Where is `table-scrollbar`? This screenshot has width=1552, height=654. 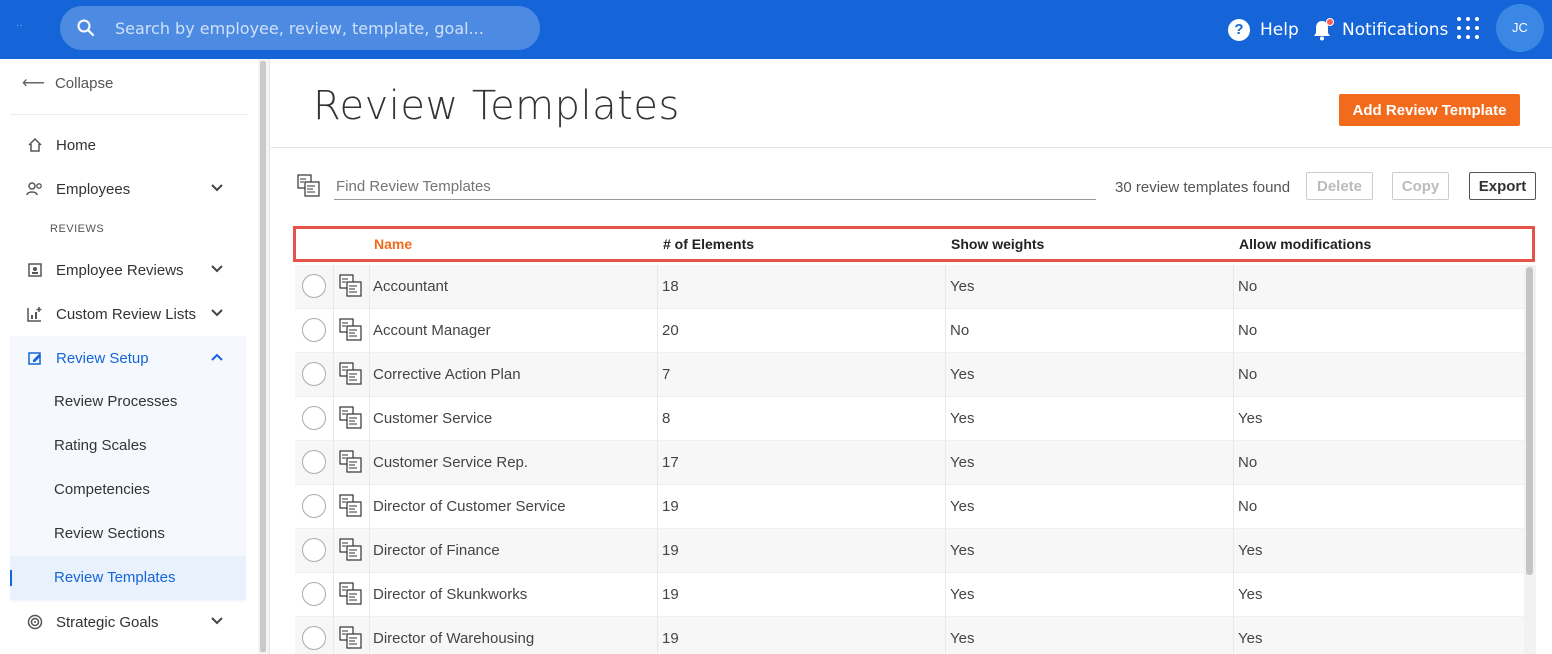
table-scrollbar is located at coordinates (1530, 459).